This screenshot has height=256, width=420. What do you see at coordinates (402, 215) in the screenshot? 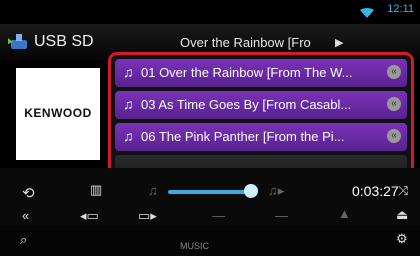
I see `eject-icon: ⏏` at bounding box center [402, 215].